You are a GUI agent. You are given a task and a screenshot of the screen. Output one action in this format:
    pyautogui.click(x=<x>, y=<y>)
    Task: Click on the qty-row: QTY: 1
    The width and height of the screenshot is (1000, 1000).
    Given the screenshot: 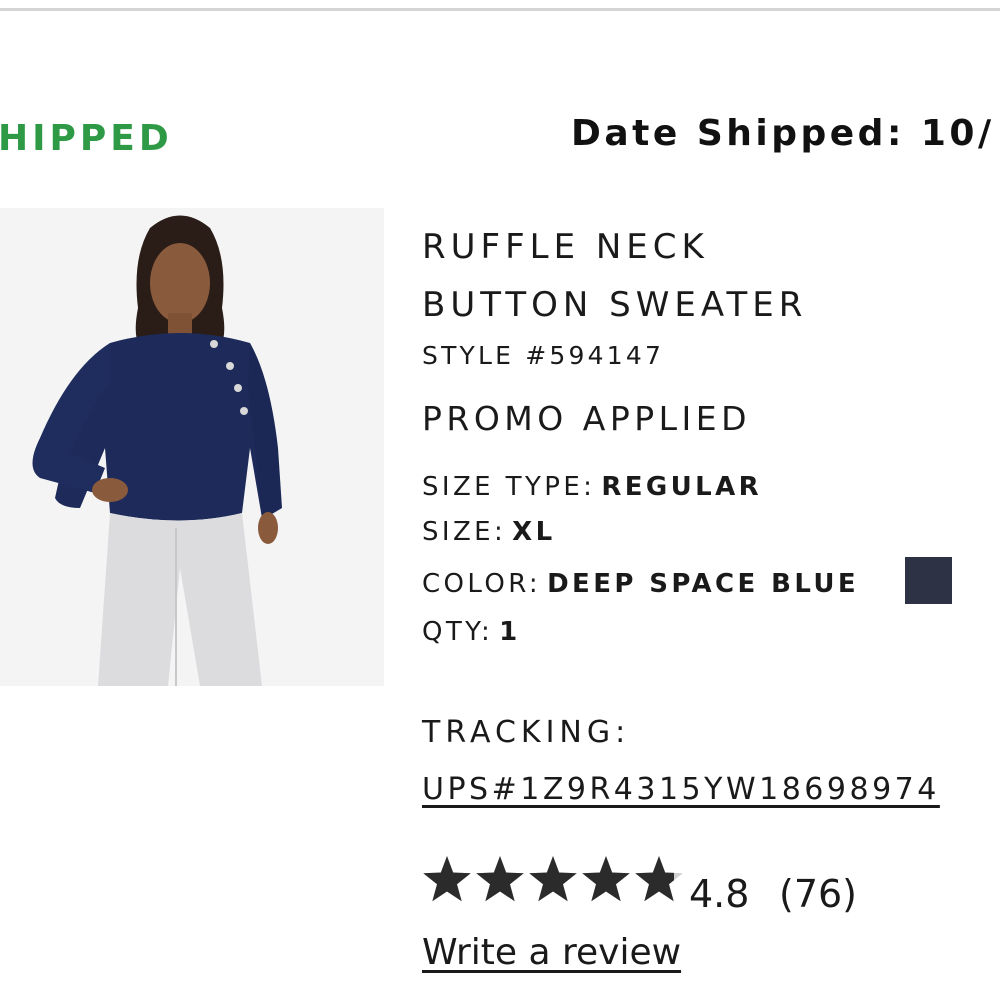 What is the action you would take?
    pyautogui.click(x=471, y=632)
    